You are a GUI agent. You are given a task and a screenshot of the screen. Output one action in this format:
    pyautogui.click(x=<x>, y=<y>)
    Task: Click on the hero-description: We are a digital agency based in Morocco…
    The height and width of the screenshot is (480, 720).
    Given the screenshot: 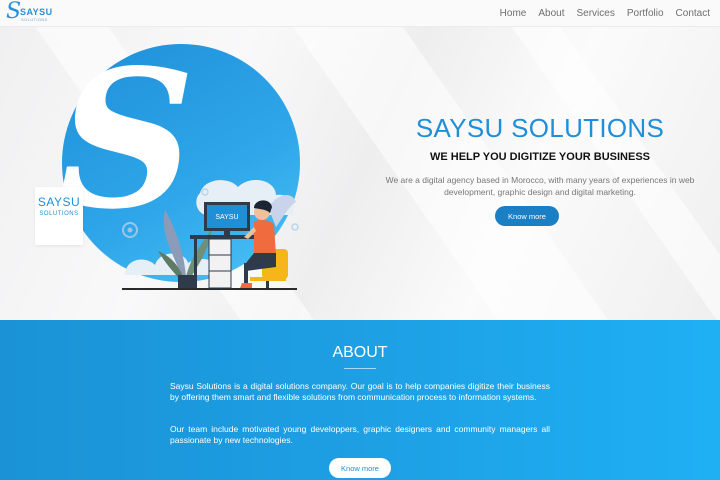 What is the action you would take?
    pyautogui.click(x=540, y=186)
    